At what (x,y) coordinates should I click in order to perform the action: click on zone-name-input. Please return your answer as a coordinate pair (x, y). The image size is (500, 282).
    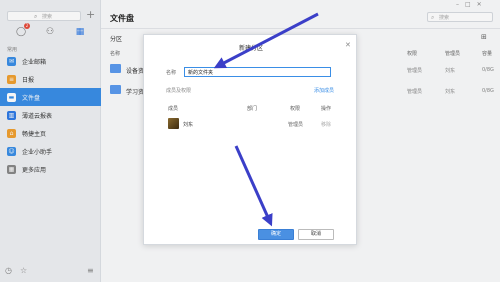
    Looking at the image, I should click on (257, 72).